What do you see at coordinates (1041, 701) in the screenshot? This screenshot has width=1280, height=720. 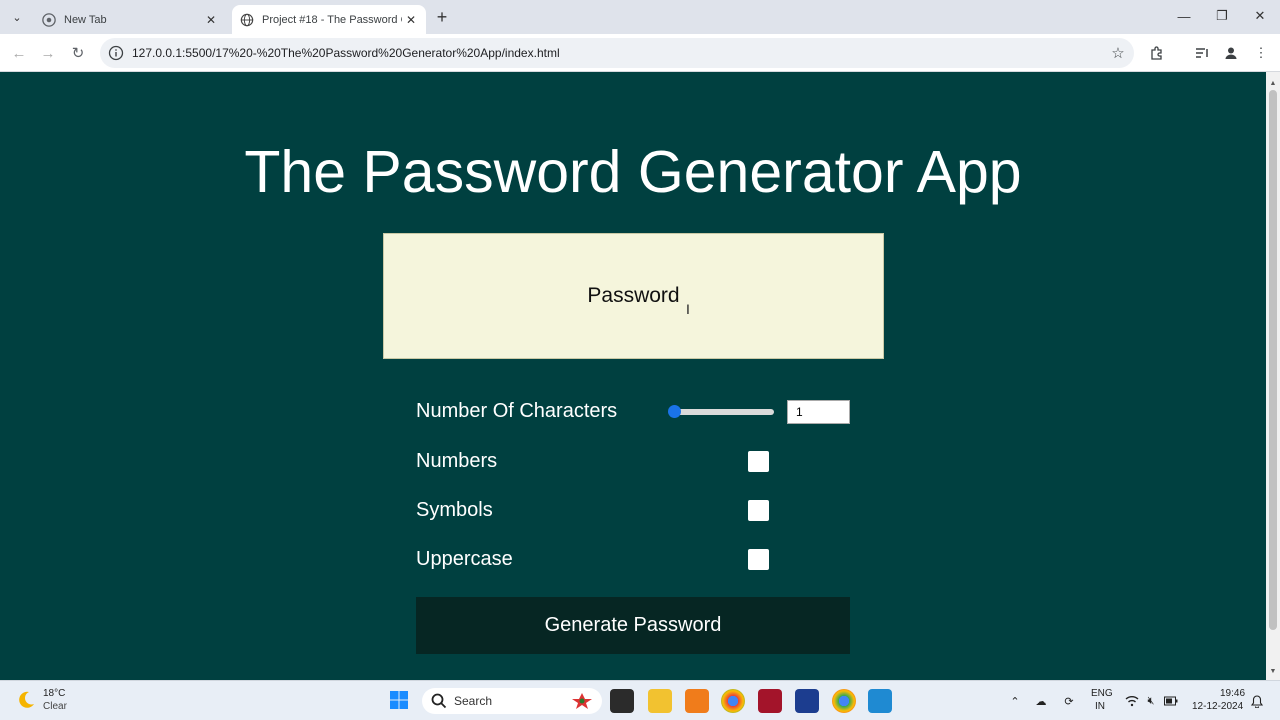 I see `onedrive-cloud-icon: ☁` at bounding box center [1041, 701].